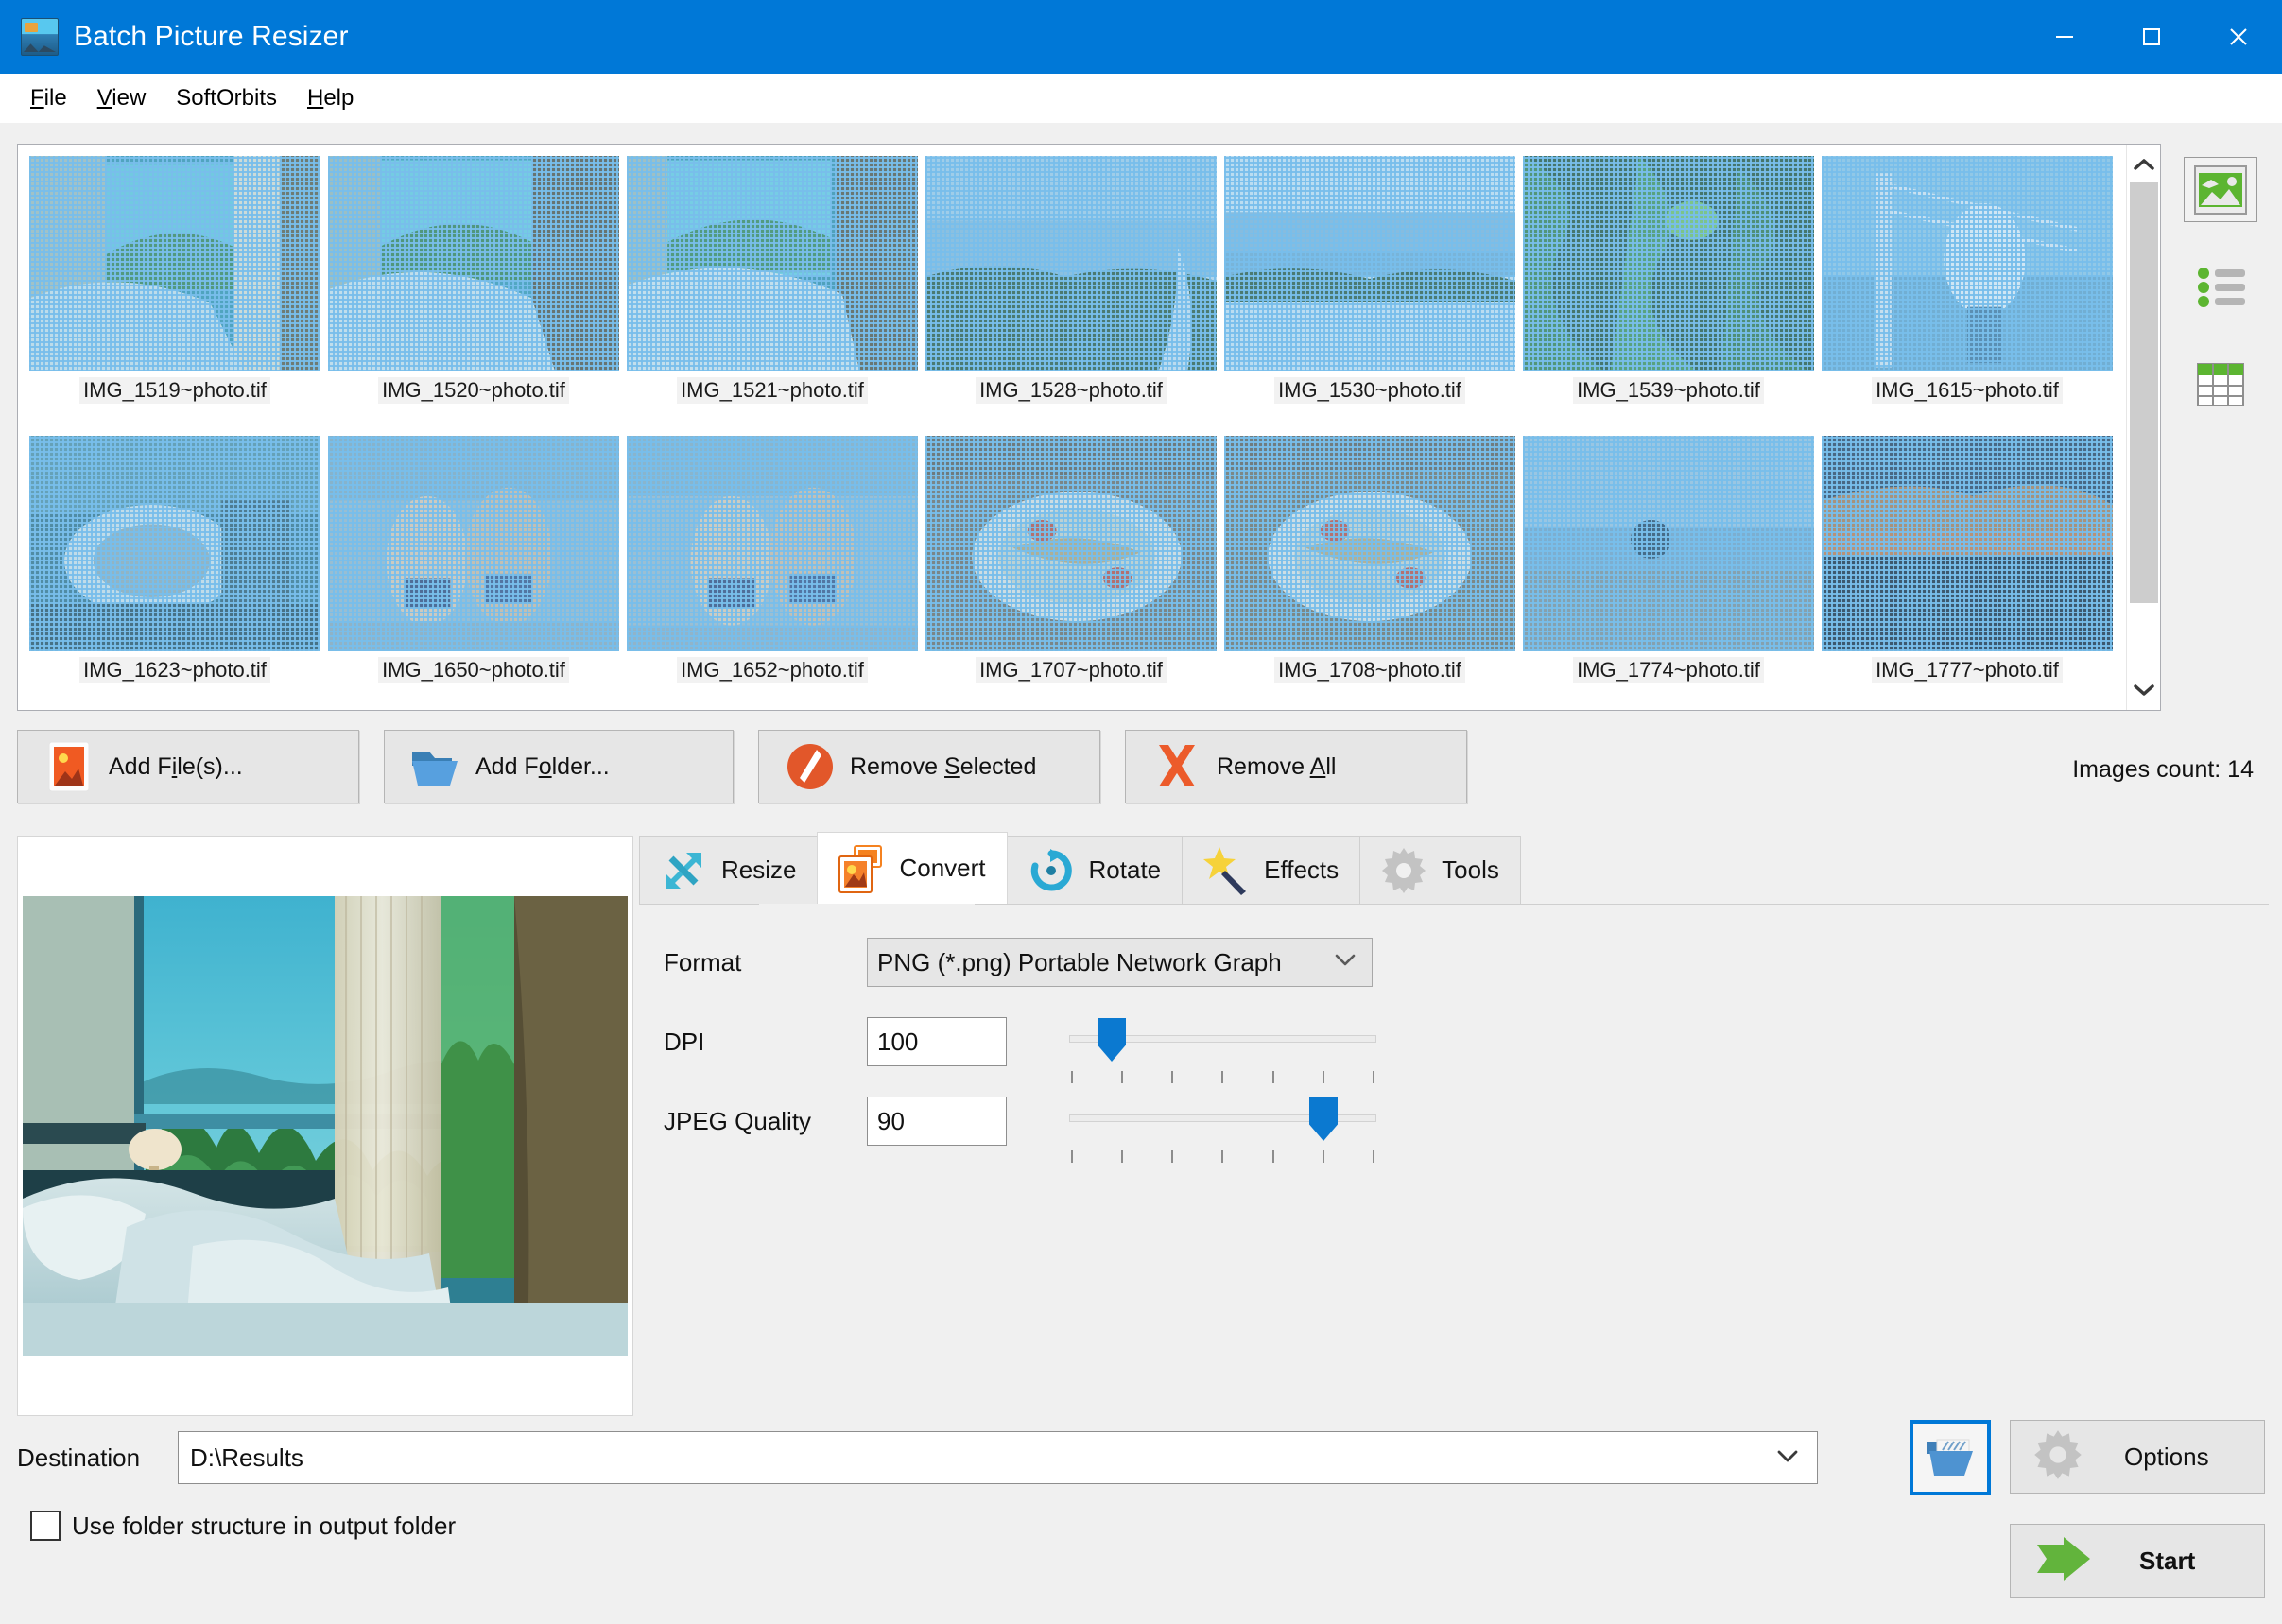  What do you see at coordinates (729, 870) in the screenshot?
I see `tab-resize: Resize` at bounding box center [729, 870].